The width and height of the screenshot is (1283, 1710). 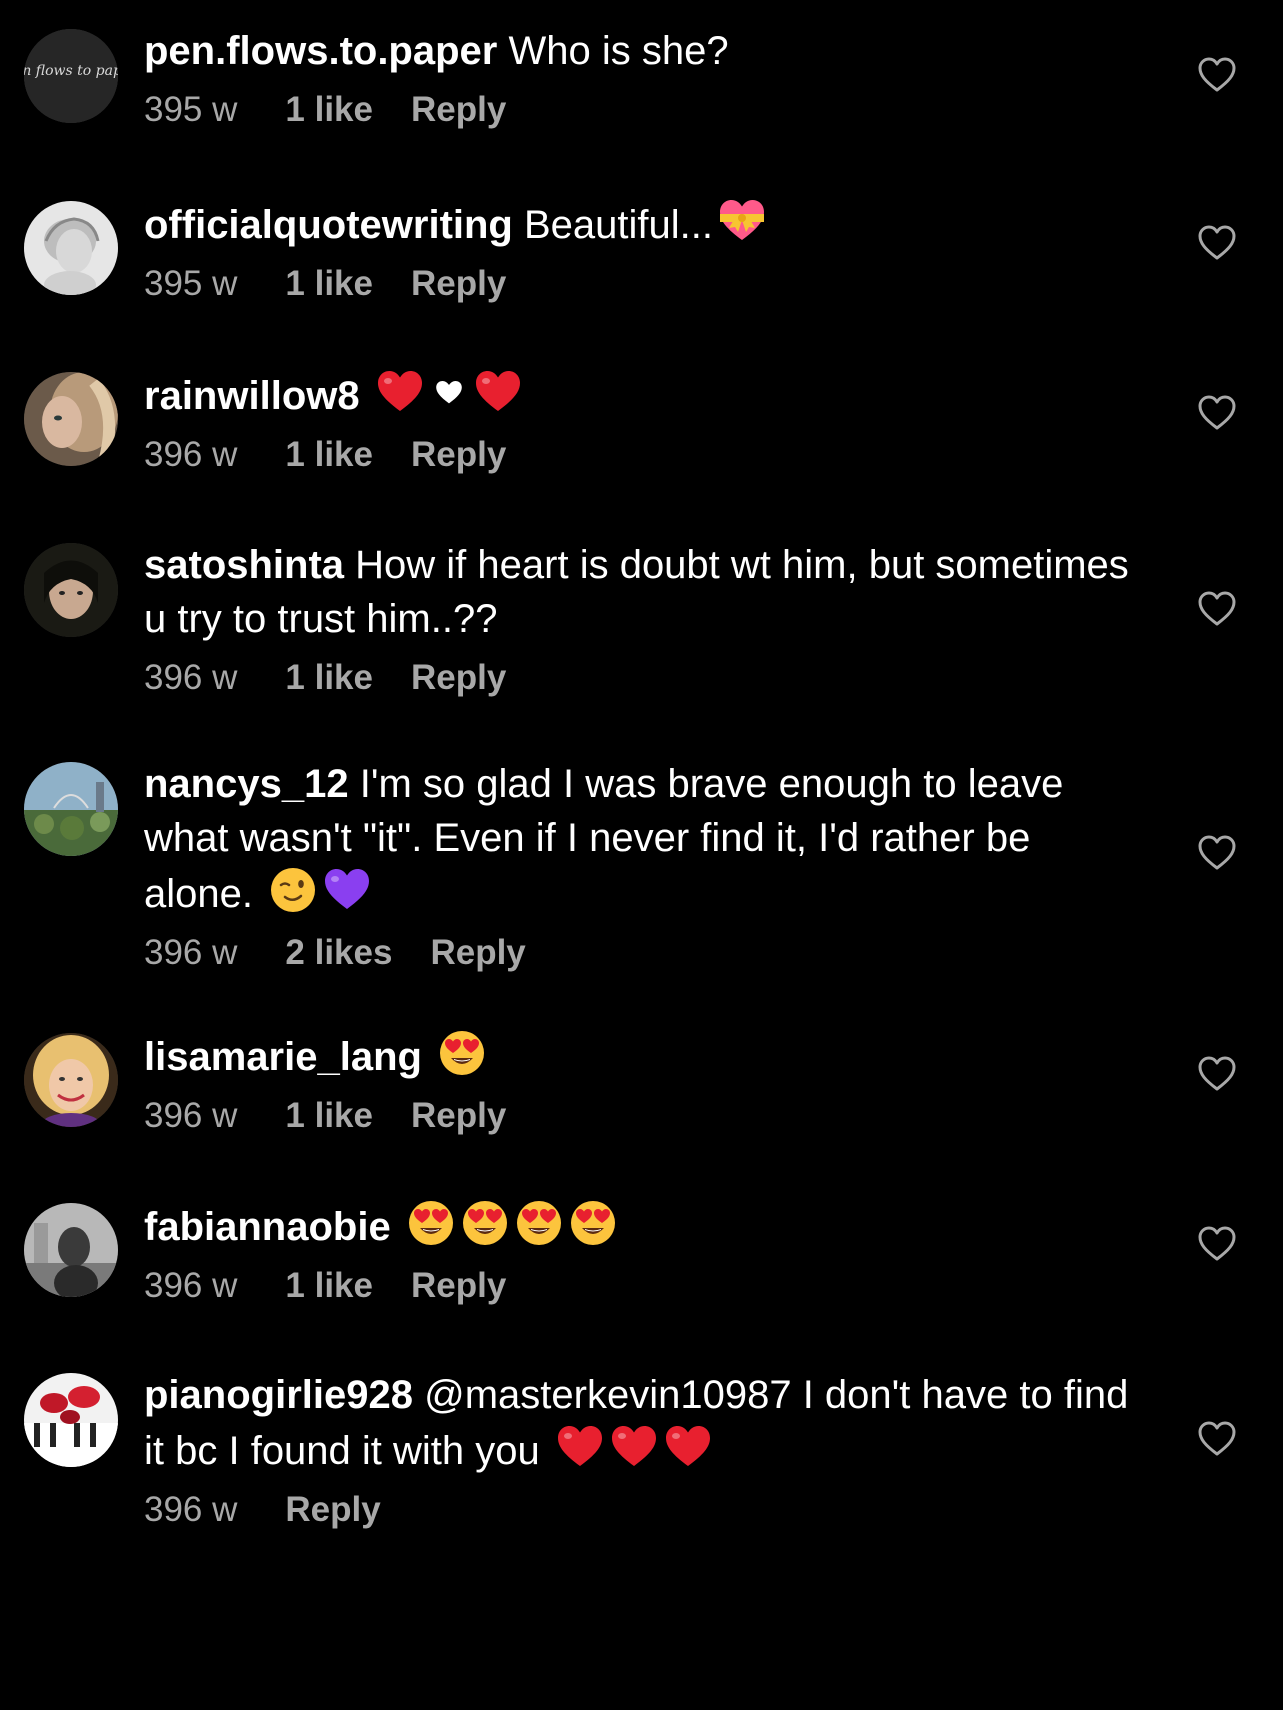 What do you see at coordinates (644, 1226) in the screenshot?
I see `comment-text: fabiannaobie` at bounding box center [644, 1226].